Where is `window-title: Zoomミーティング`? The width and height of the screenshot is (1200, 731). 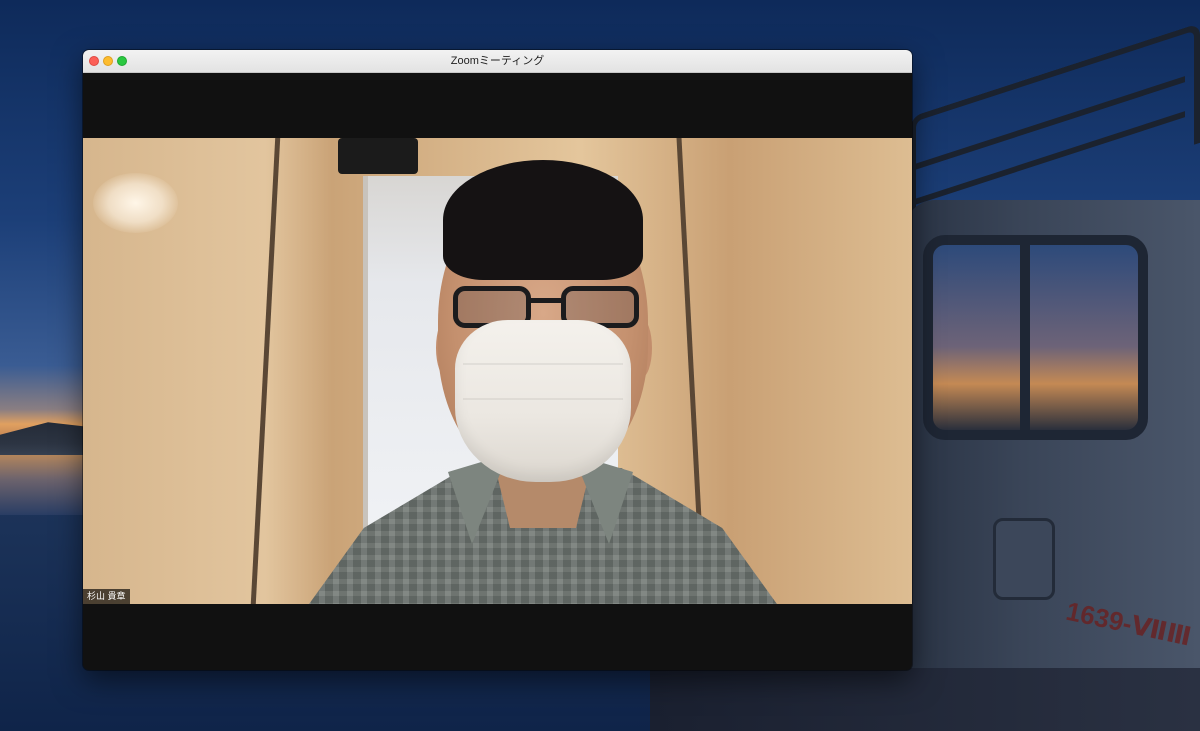
window-title: Zoomミーティング is located at coordinates (497, 61).